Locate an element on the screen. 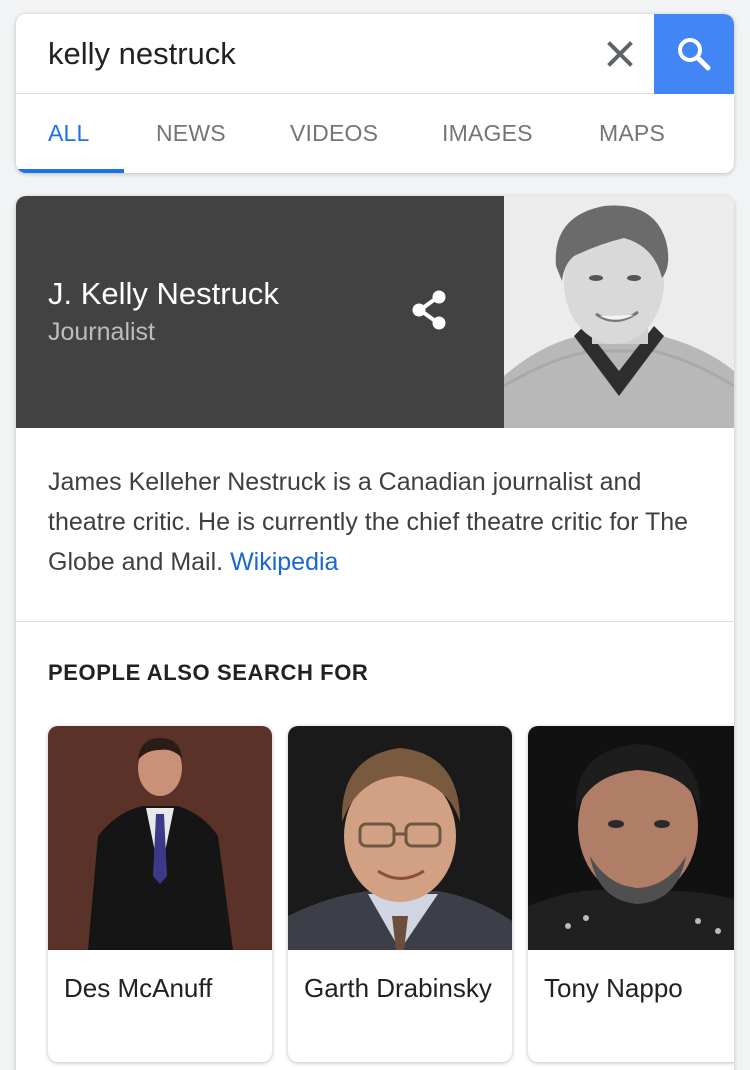 The width and height of the screenshot is (750, 1070). person-name: Garth Drabinsky is located at coordinates (398, 988).